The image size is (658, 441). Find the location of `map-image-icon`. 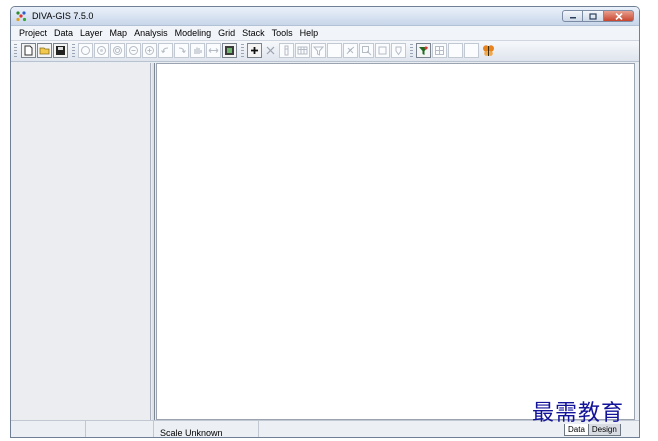

map-image-icon is located at coordinates (229, 50).